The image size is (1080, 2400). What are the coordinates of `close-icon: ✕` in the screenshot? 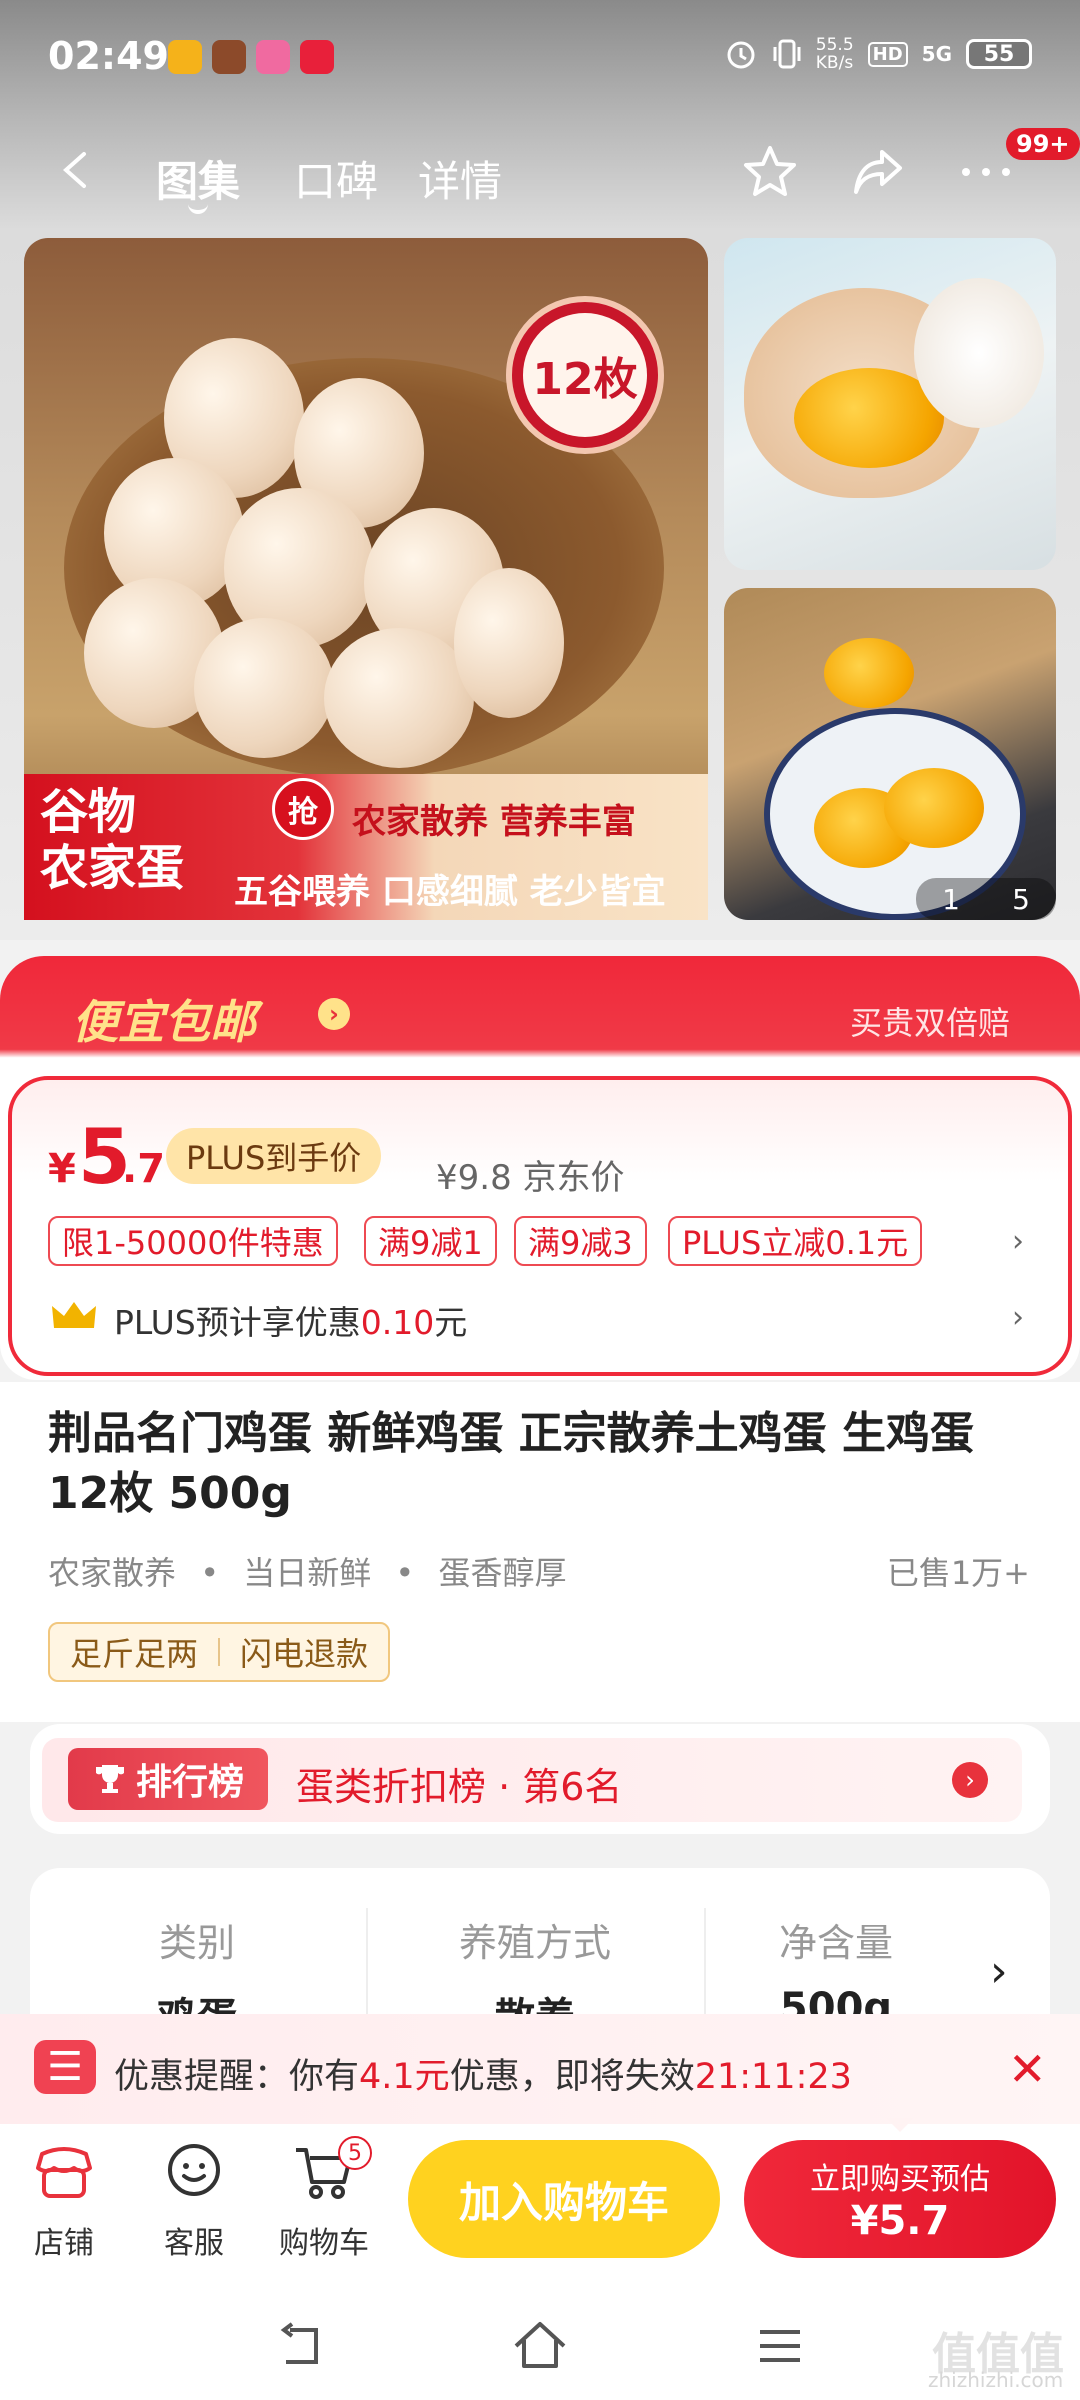 It's located at (1027, 2069).